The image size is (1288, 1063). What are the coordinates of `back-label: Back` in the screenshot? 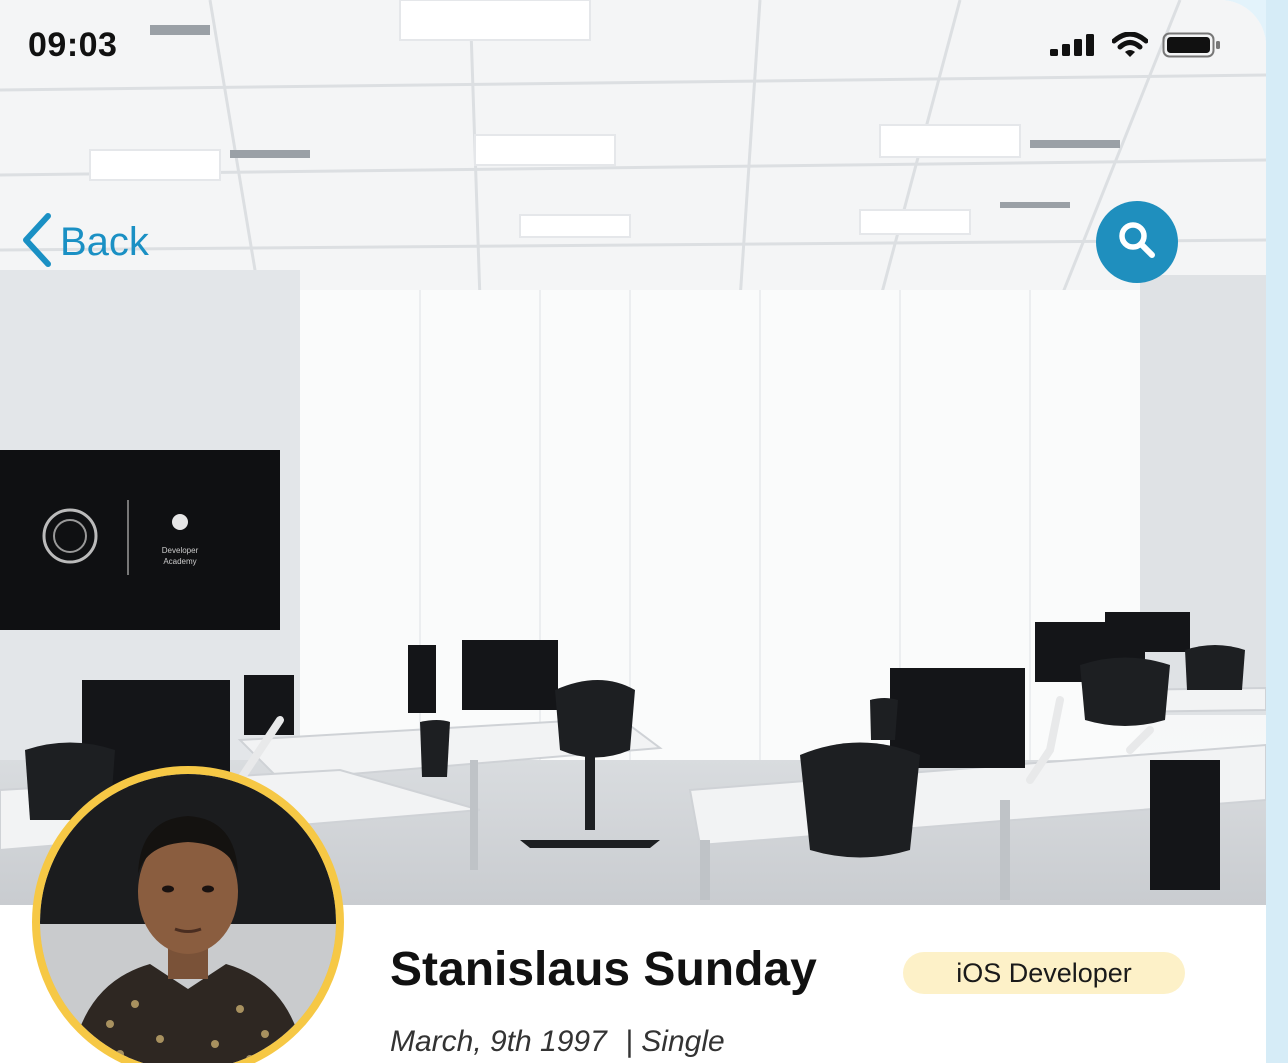 It's located at (104, 242).